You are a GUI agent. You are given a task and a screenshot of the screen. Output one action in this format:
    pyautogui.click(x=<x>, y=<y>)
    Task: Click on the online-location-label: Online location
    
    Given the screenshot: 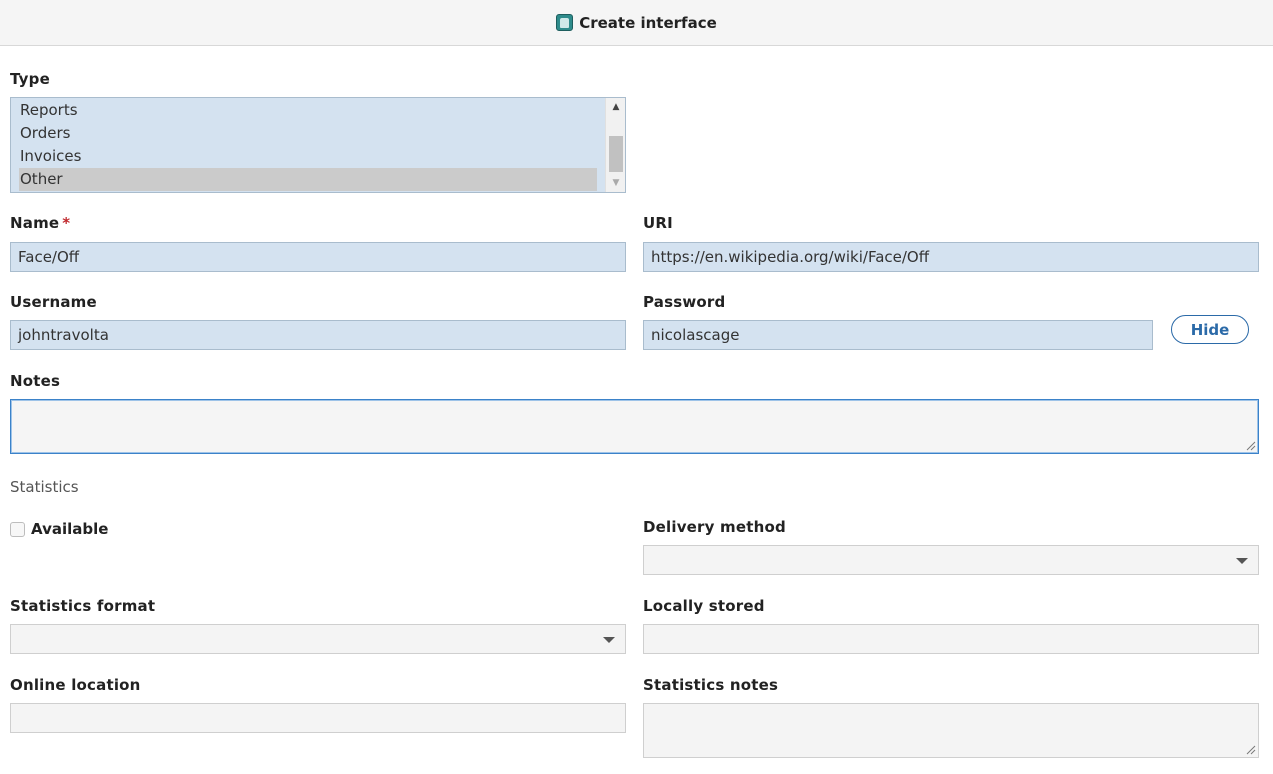 What is the action you would take?
    pyautogui.click(x=75, y=685)
    